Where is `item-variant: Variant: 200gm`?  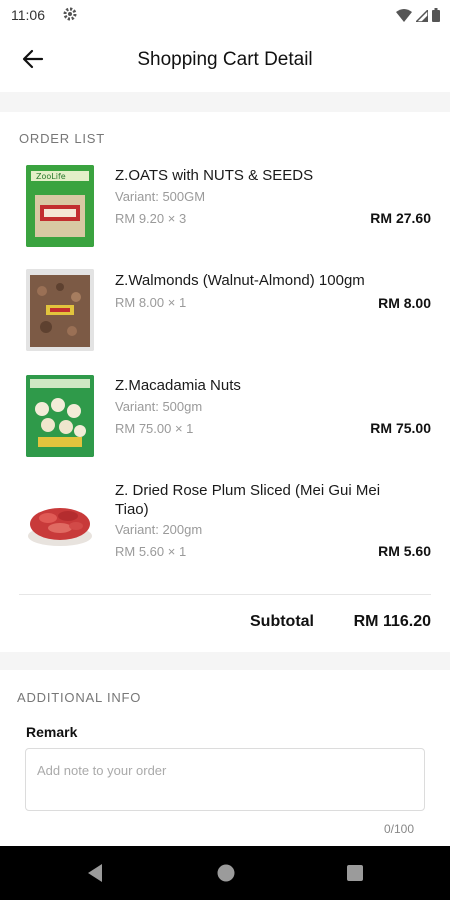
item-variant: Variant: 200gm is located at coordinates (159, 529).